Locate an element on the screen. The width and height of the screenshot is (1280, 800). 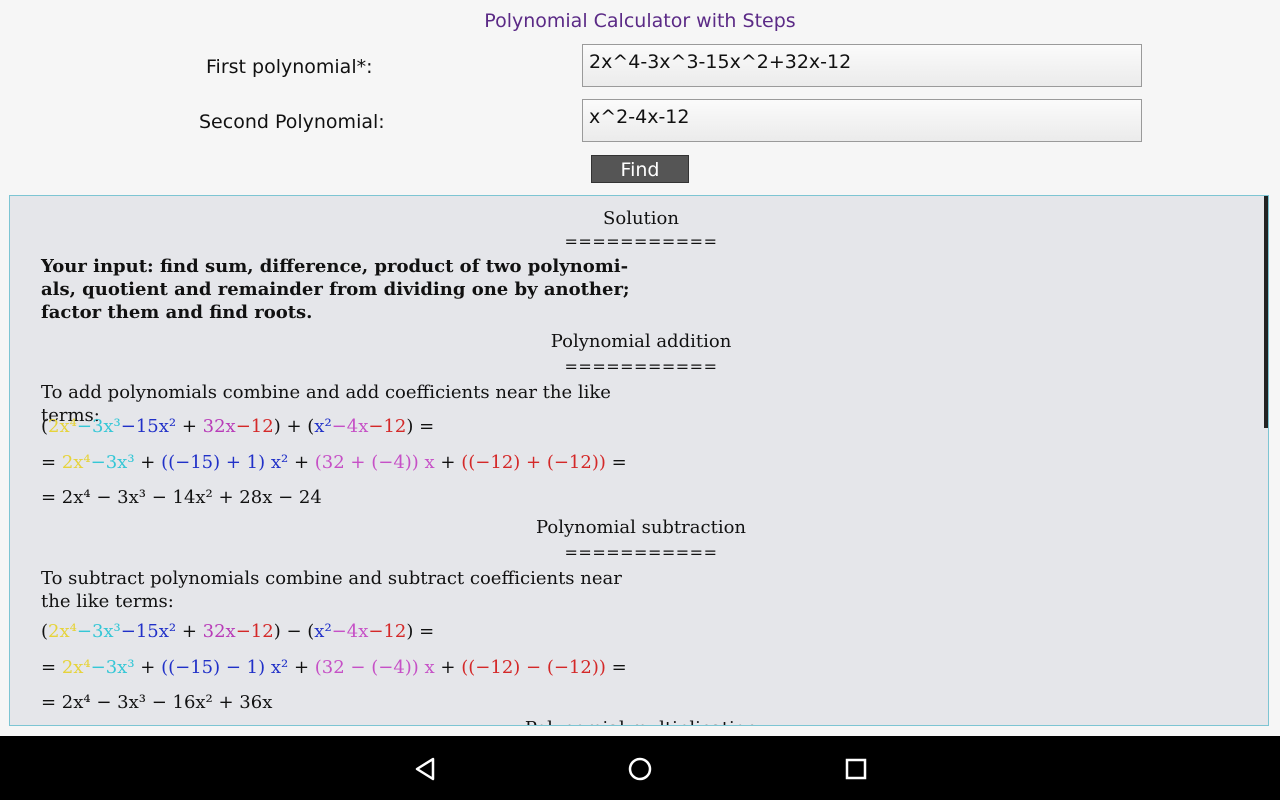
subtraction-title: Polynomial subtraction is located at coordinates (641, 527).